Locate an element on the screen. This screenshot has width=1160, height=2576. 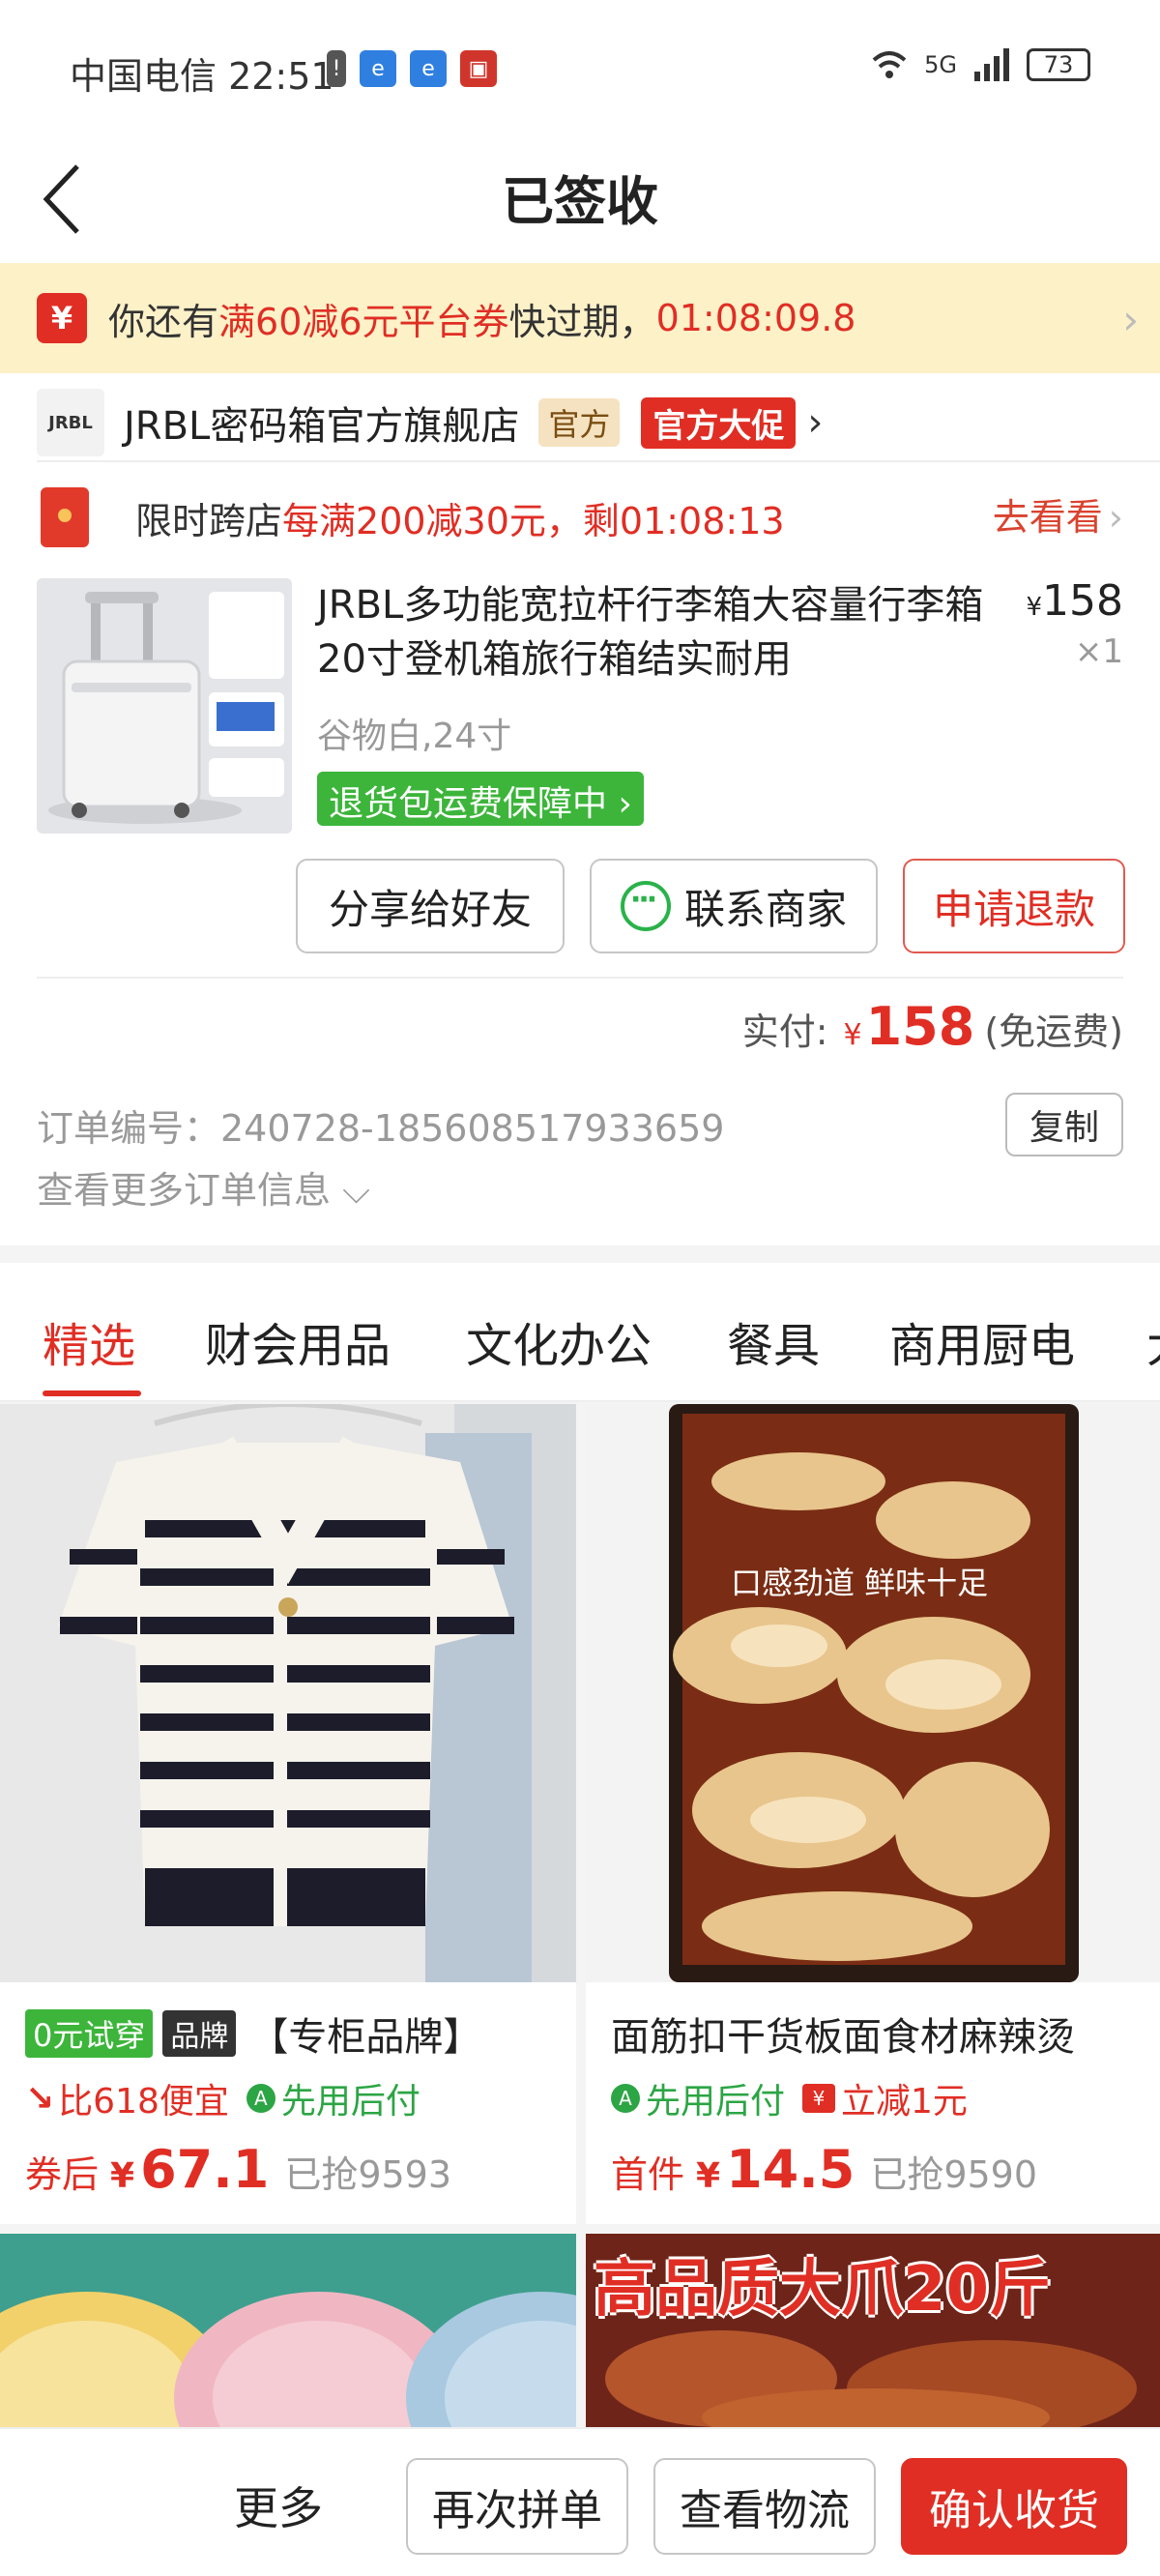
shop-name: JRBL密码箱官方旗舰店 is located at coordinates (322, 426).